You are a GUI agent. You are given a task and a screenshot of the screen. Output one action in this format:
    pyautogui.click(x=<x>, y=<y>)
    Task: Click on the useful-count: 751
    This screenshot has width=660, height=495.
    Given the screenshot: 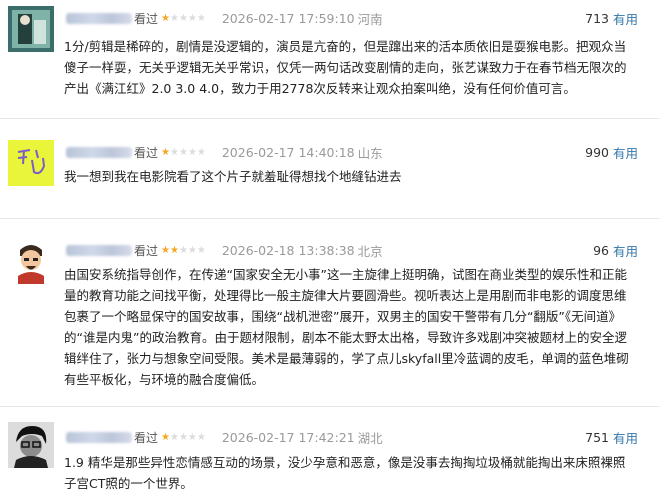 What is the action you would take?
    pyautogui.click(x=597, y=437)
    